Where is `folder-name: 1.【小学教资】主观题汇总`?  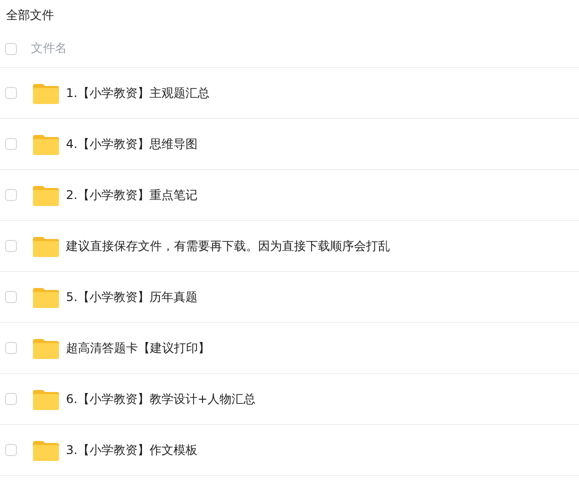 folder-name: 1.【小学教资】主观题汇总 is located at coordinates (138, 93).